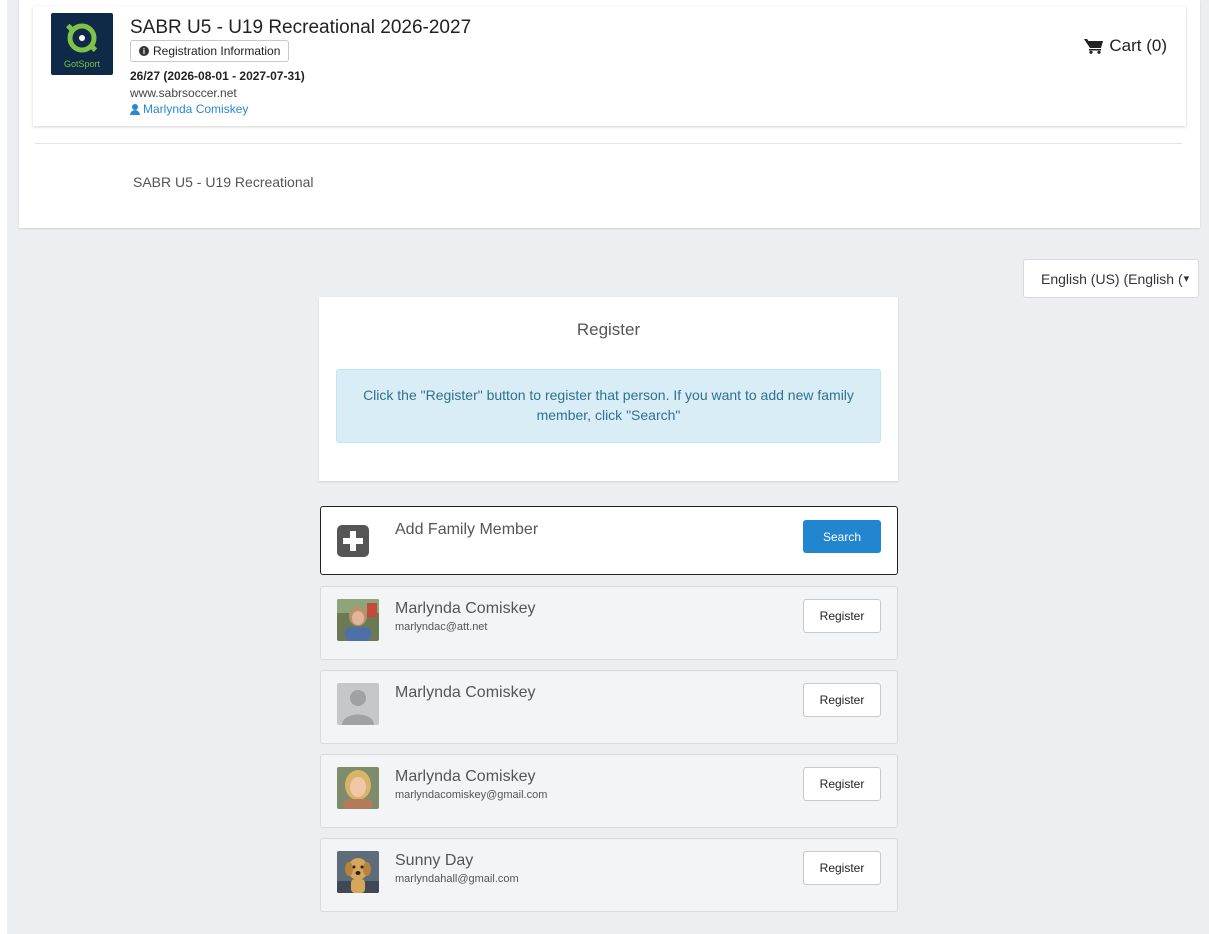 The width and height of the screenshot is (1209, 934). I want to click on user-icon, so click(135, 109).